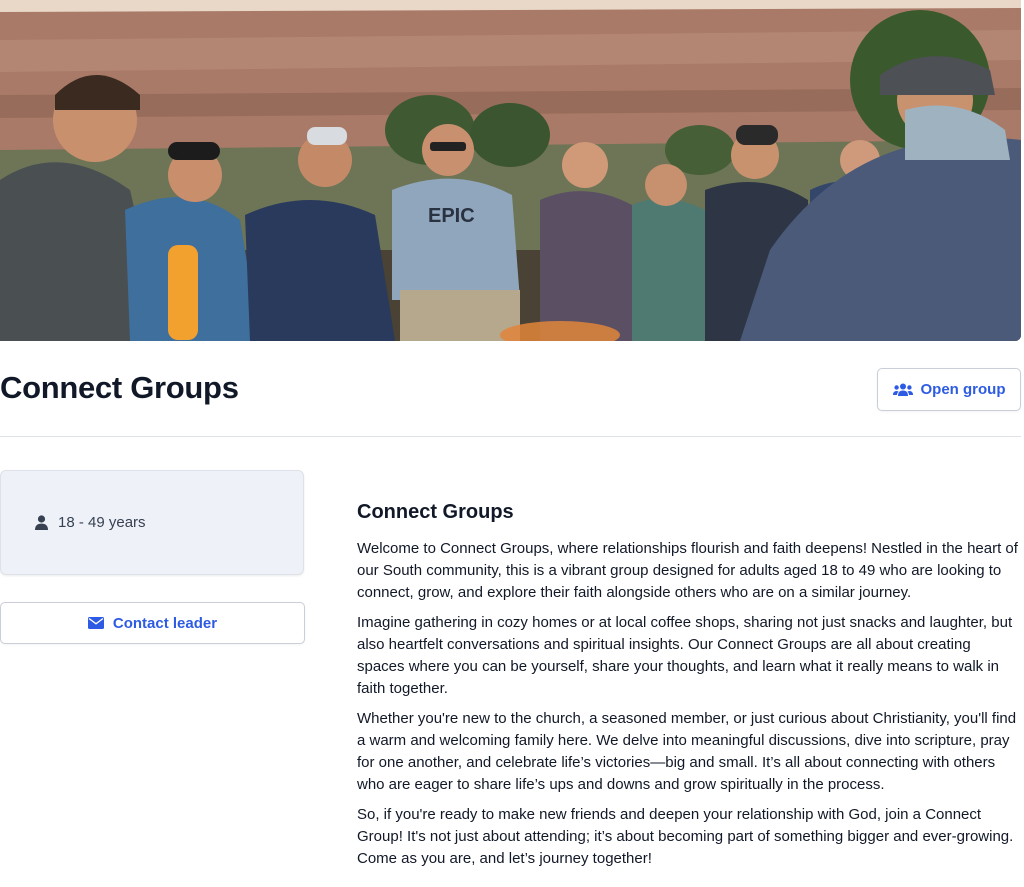 The image size is (1024, 887). Describe the element at coordinates (510, 436) in the screenshot. I see `divider` at that location.